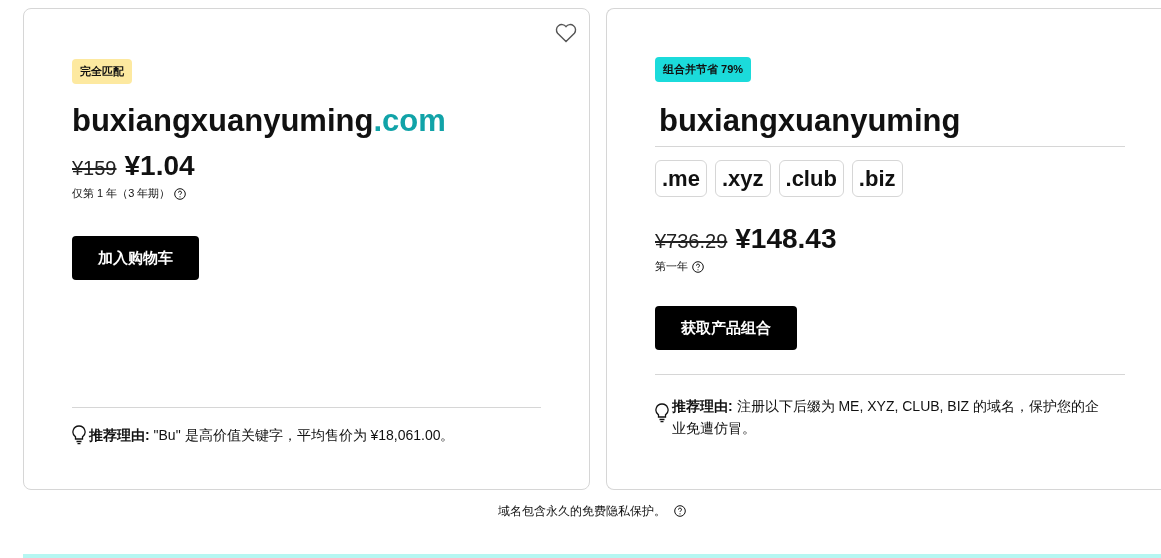 The image size is (1161, 558). I want to click on price-term: 第一年, so click(671, 267).